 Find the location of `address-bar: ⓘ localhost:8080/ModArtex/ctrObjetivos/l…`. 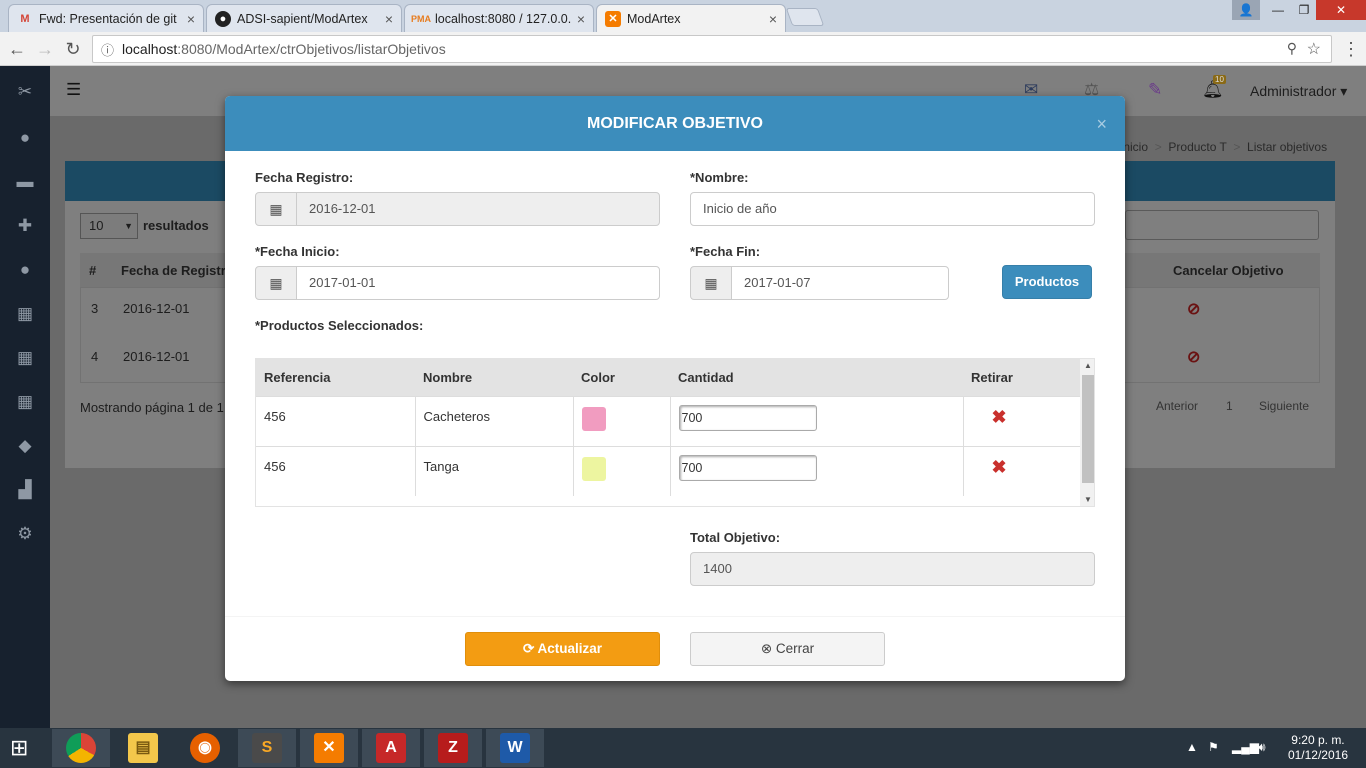

address-bar: ⓘ localhost:8080/ModArtex/ctrObjetivos/l… is located at coordinates (712, 49).